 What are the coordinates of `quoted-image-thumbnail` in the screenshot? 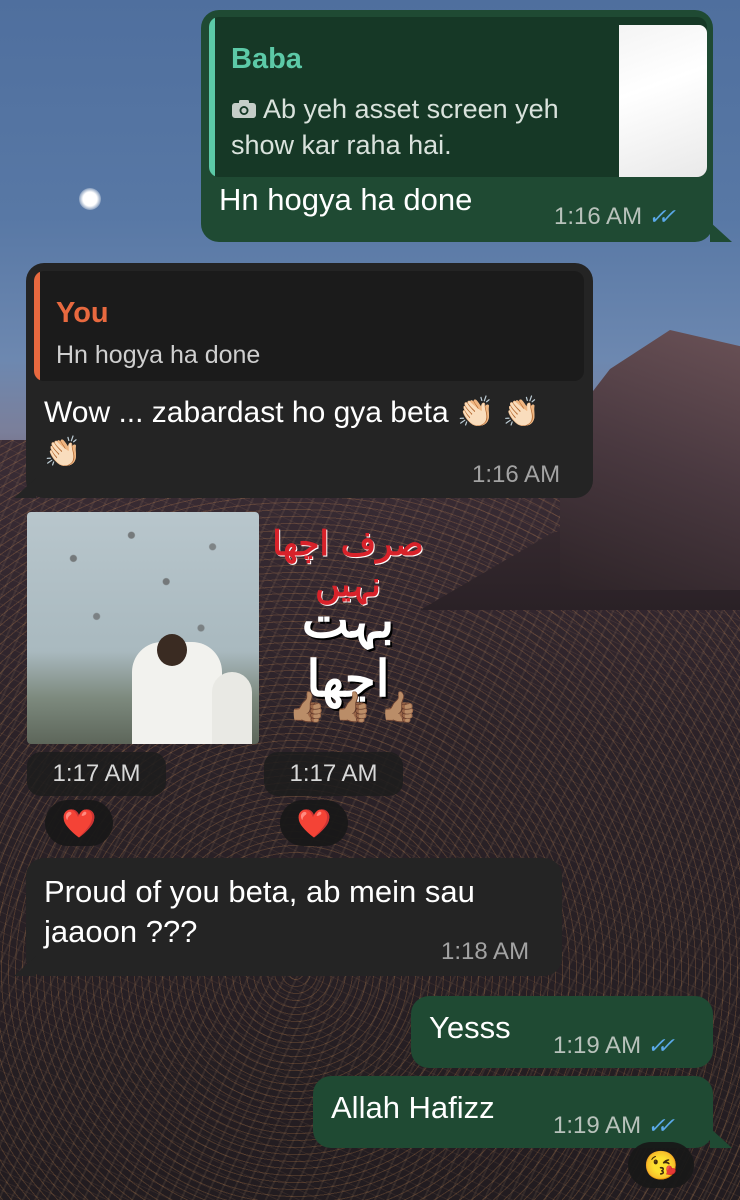 It's located at (663, 101).